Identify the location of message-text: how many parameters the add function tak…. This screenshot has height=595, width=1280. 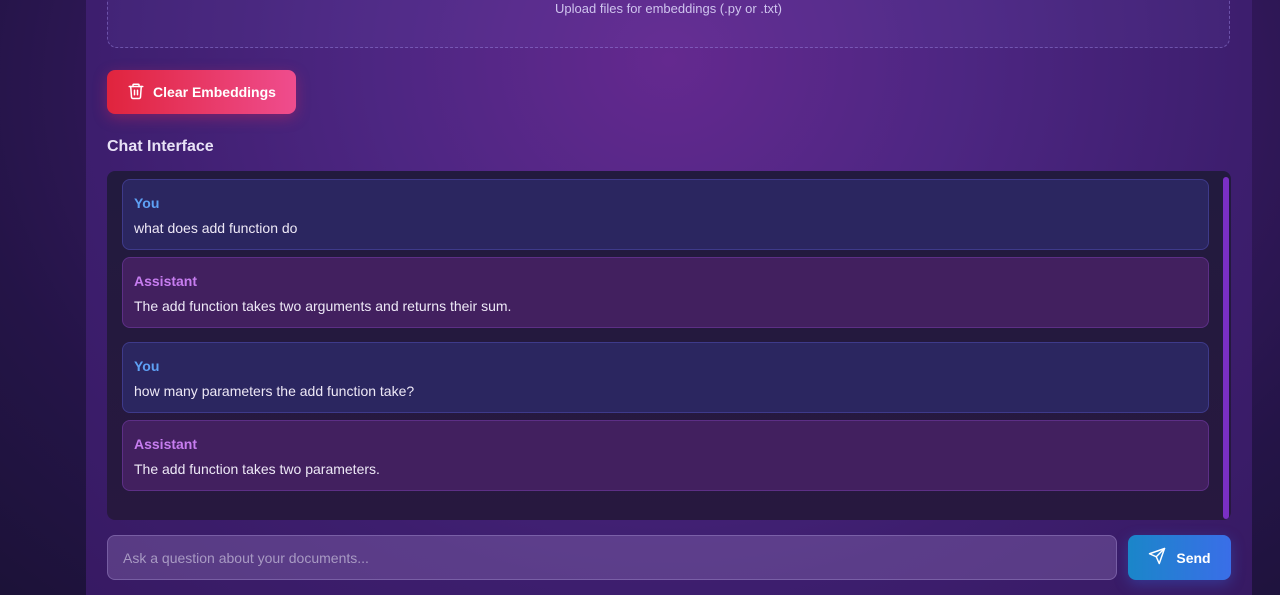
(274, 391).